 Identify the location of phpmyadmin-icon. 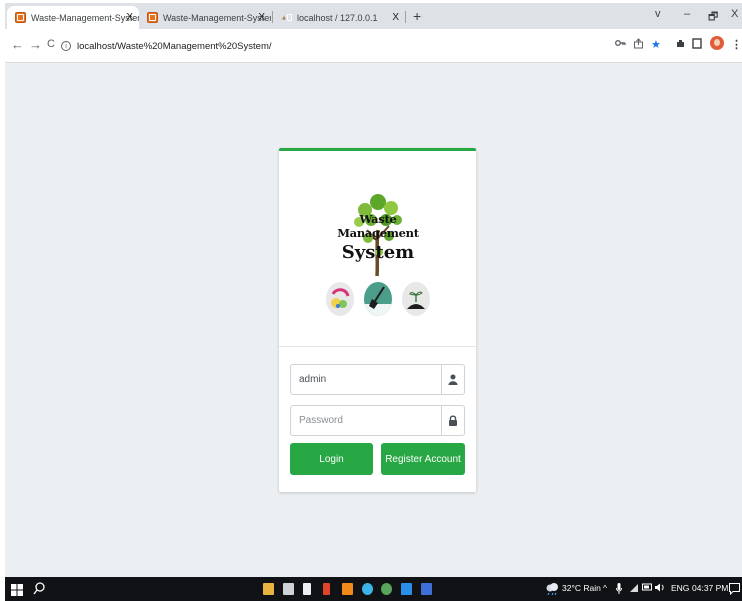
(286, 17).